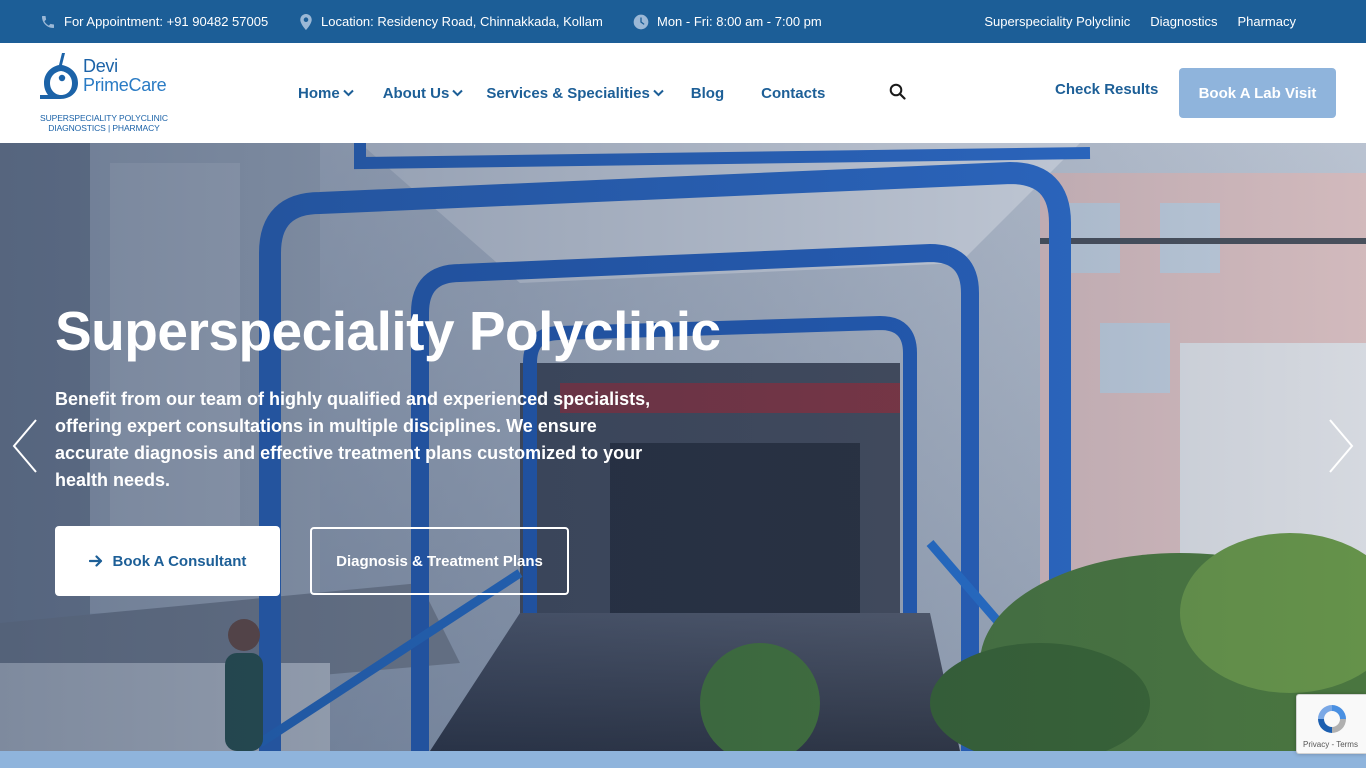 The width and height of the screenshot is (1366, 768). I want to click on diagnosis-treatment-button: Diagnosis & Treatment Plans, so click(439, 561).